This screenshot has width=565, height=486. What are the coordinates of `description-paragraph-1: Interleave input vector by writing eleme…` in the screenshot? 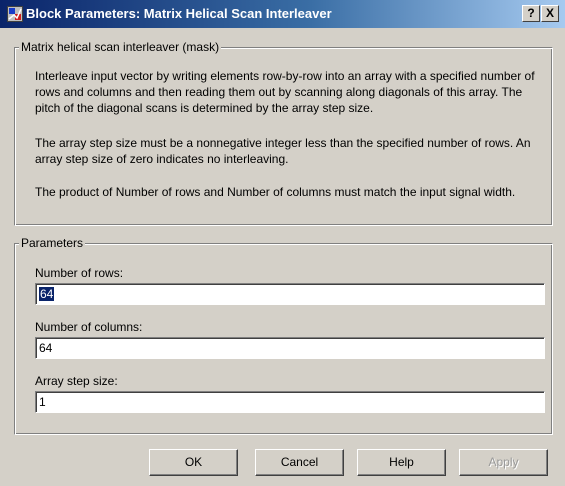 It's located at (285, 92).